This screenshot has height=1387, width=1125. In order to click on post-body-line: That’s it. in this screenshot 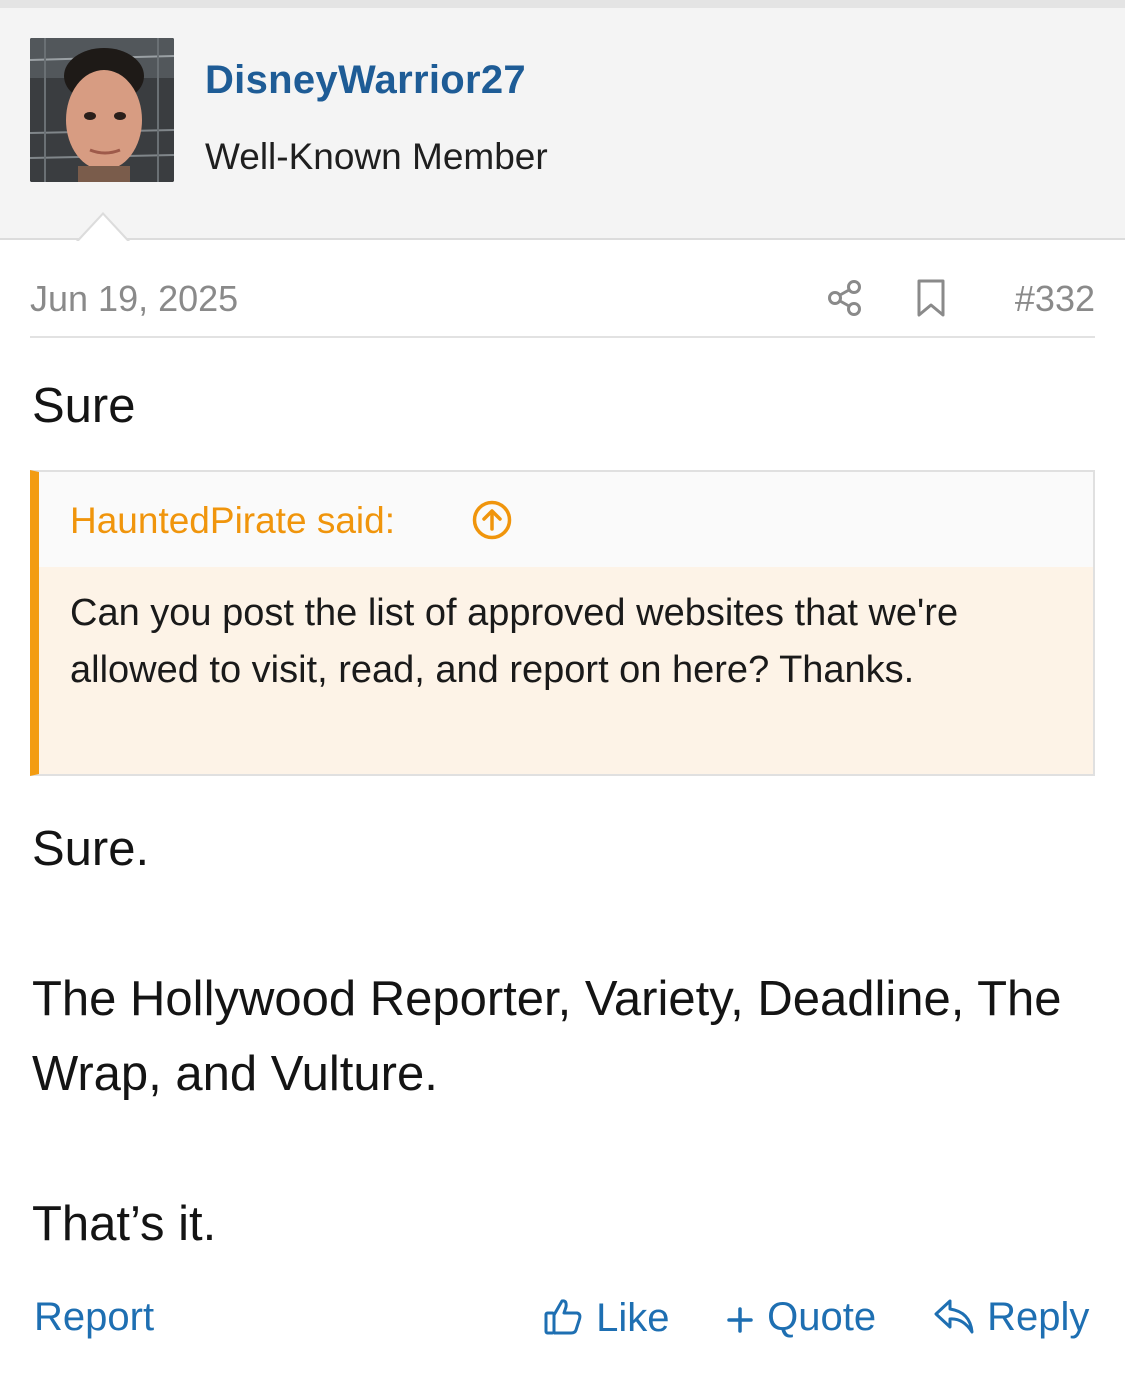, I will do `click(124, 1224)`.